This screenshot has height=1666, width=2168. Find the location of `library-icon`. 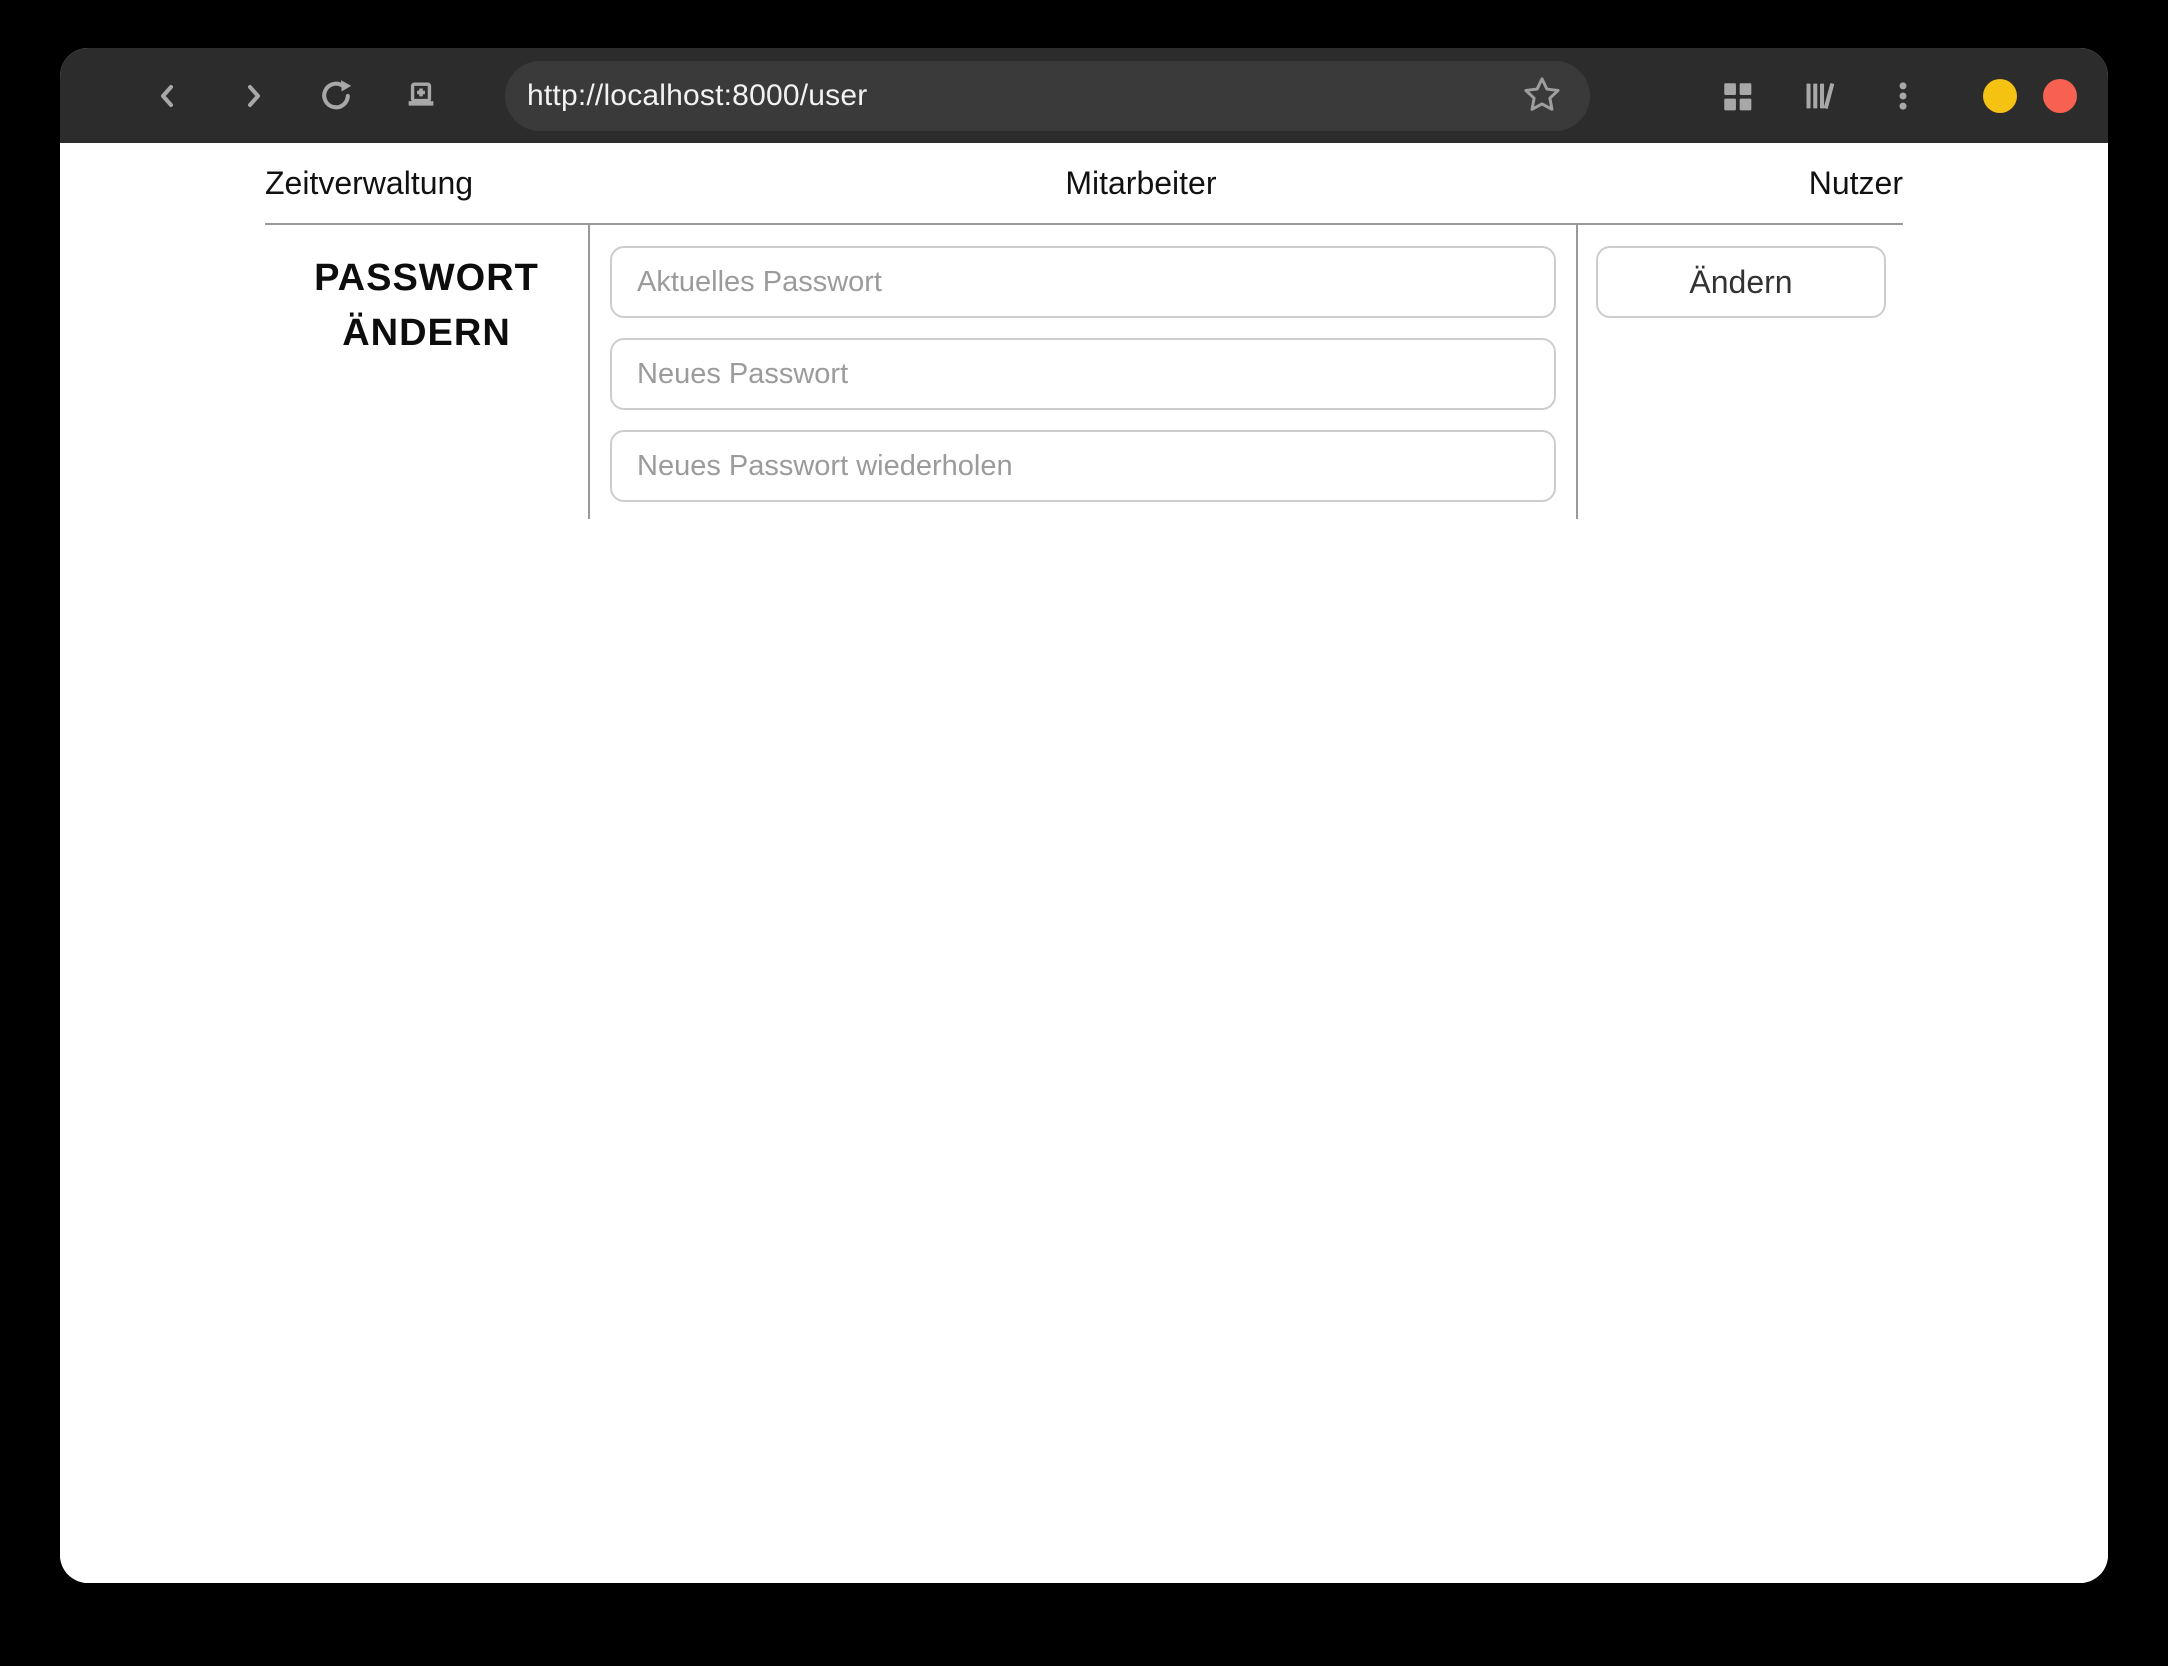

library-icon is located at coordinates (1820, 96).